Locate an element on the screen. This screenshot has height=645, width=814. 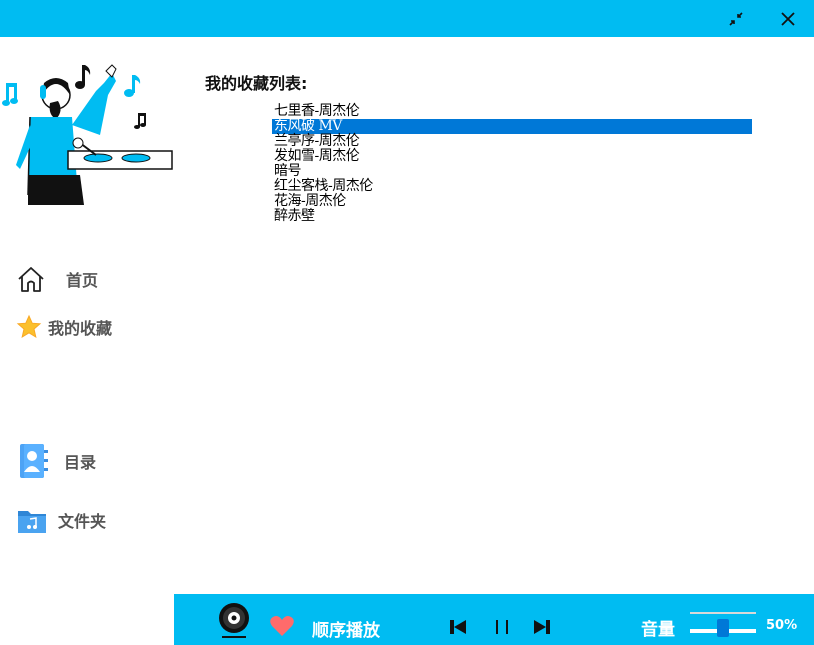
list-item: 兰亭序-周杰伦 is located at coordinates (512, 141).